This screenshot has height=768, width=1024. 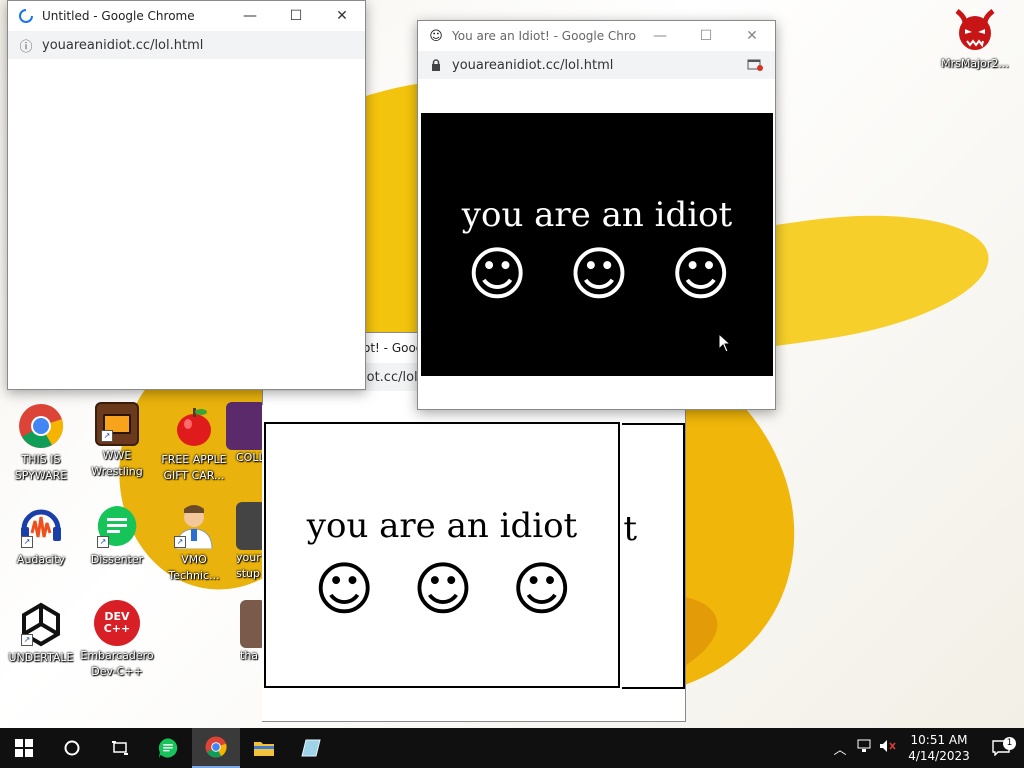 What do you see at coordinates (975, 30) in the screenshot?
I see `demon-icon` at bounding box center [975, 30].